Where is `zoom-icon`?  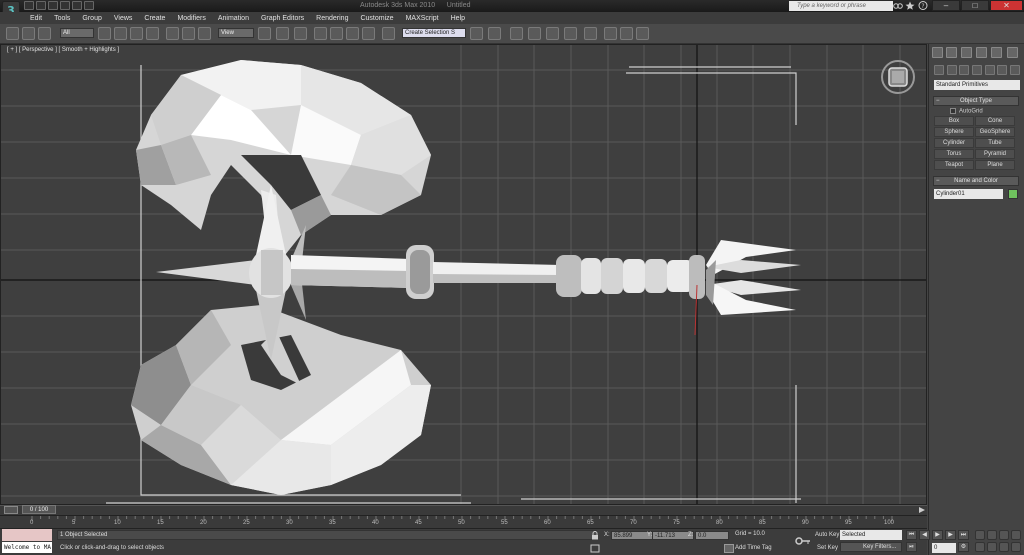
zoom-icon is located at coordinates (980, 535).